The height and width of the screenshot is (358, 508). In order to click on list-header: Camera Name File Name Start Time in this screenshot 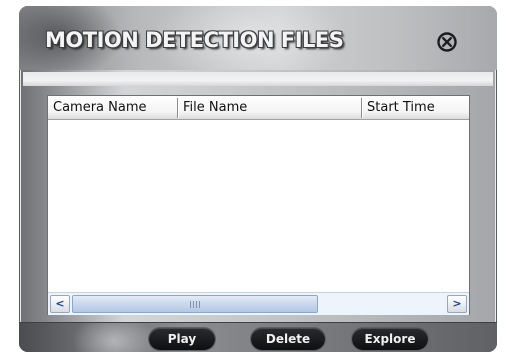, I will do `click(258, 108)`.